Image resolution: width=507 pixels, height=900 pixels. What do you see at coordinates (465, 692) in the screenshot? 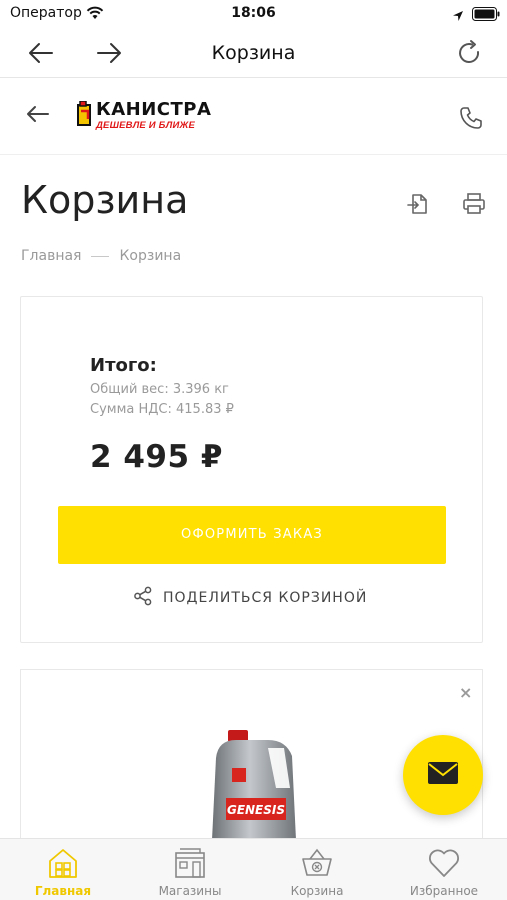
I see `remove-item-close-icon: ×` at bounding box center [465, 692].